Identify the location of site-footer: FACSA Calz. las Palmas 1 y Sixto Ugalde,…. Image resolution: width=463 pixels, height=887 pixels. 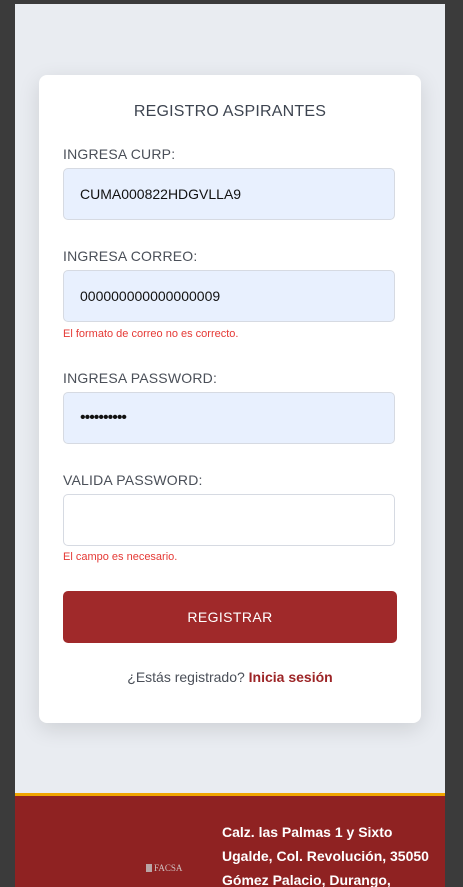
(230, 840).